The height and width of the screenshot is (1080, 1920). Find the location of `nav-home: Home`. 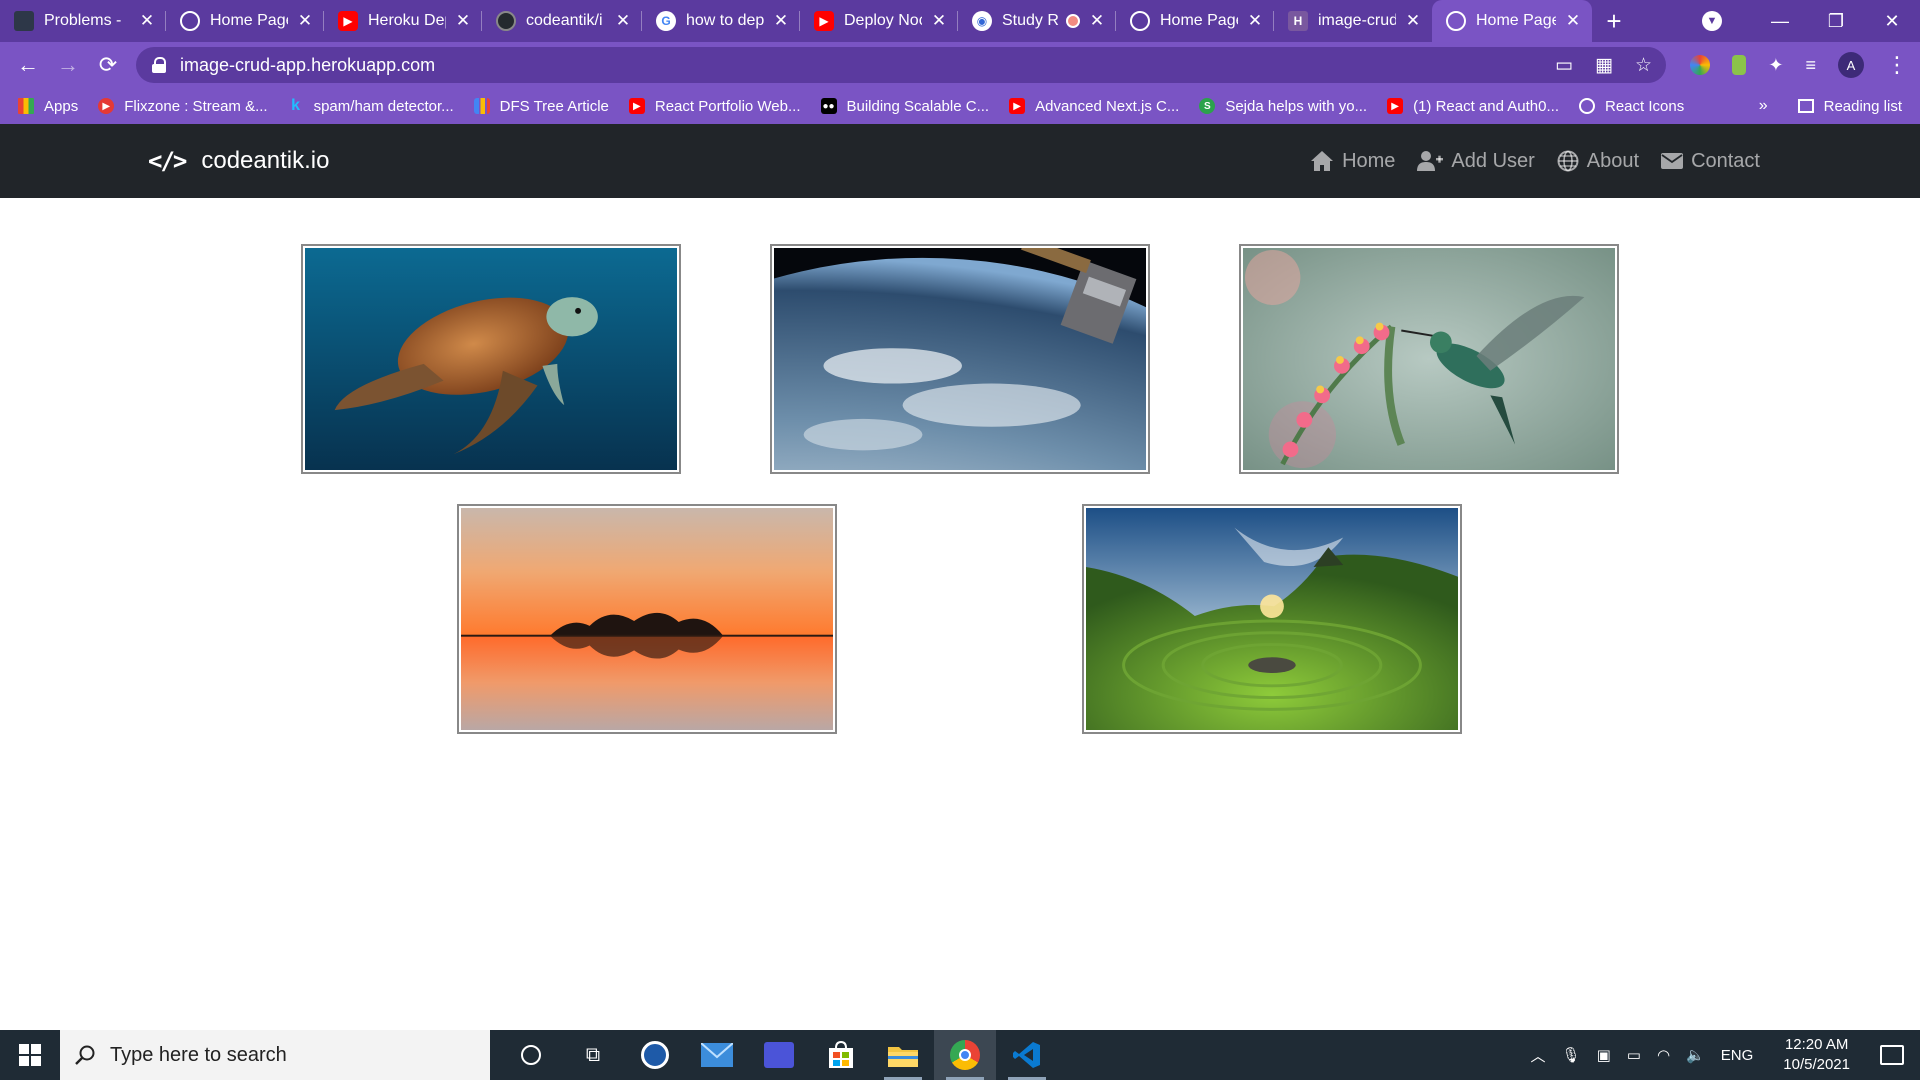

nav-home: Home is located at coordinates (1352, 161).